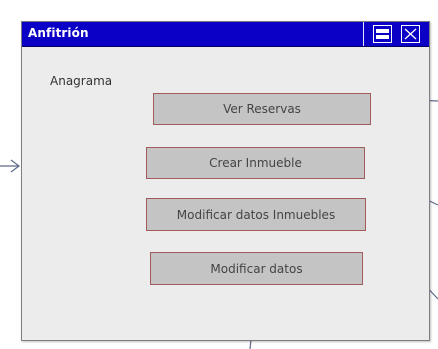 The image size is (438, 349). Describe the element at coordinates (382, 34) in the screenshot. I see `maximize-button` at that location.